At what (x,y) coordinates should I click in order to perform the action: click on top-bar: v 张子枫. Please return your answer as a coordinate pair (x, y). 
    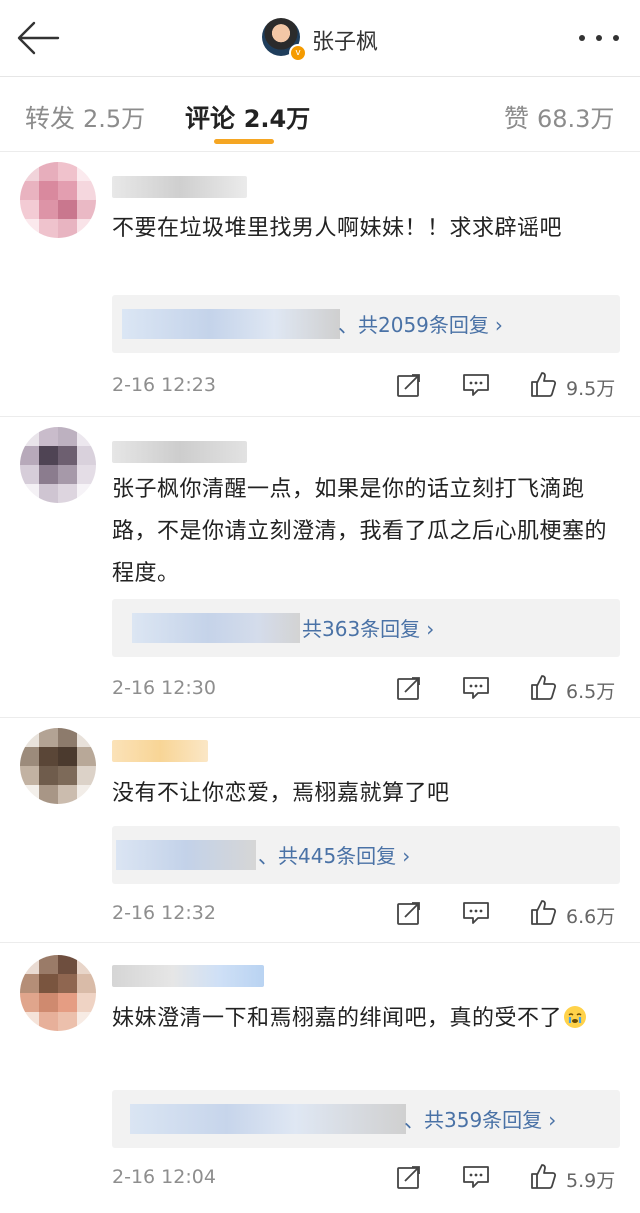
    Looking at the image, I should click on (320, 38).